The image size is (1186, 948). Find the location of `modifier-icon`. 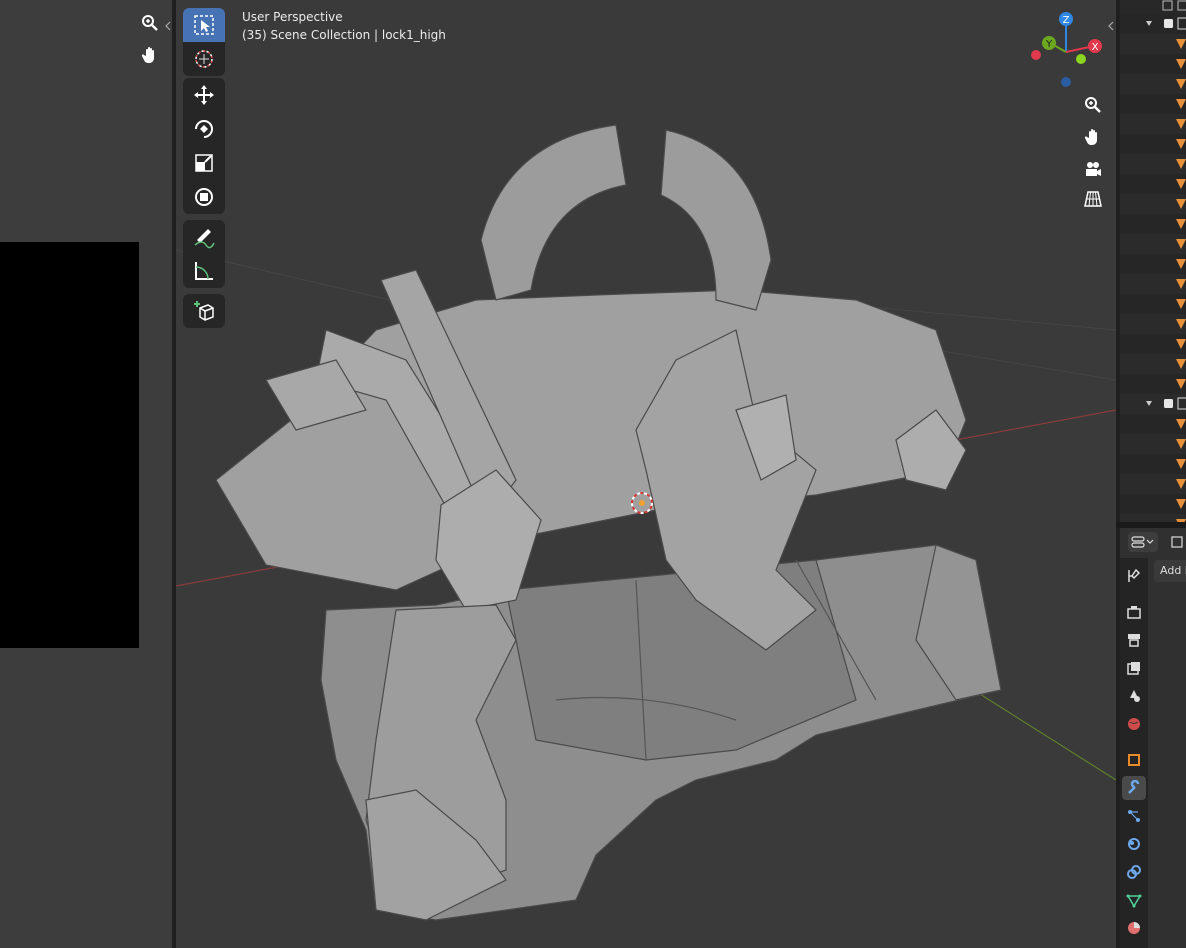

modifier-icon is located at coordinates (1134, 788).